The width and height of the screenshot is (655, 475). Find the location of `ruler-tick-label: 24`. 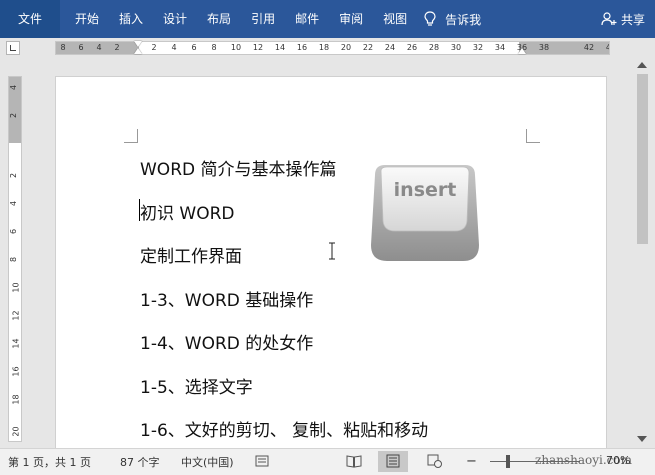

ruler-tick-label: 24 is located at coordinates (390, 47).